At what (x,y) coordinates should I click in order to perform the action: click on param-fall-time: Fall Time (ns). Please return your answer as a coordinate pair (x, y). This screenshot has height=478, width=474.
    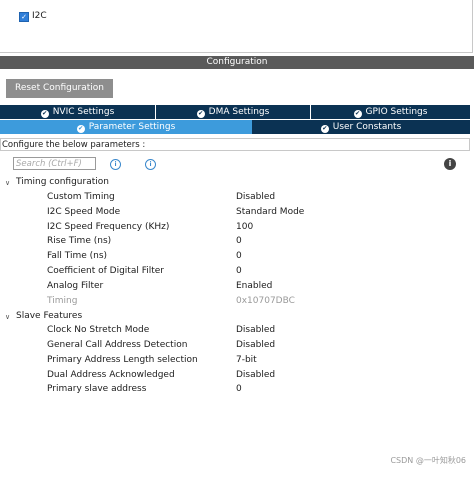
    Looking at the image, I should click on (77, 256).